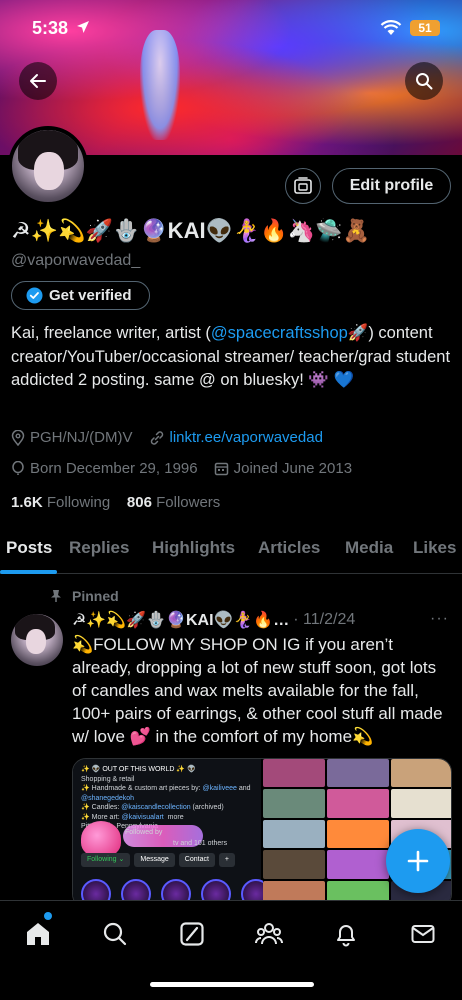 This screenshot has width=462, height=1000. I want to click on ml-category: Shopping & retail, so click(108, 779).